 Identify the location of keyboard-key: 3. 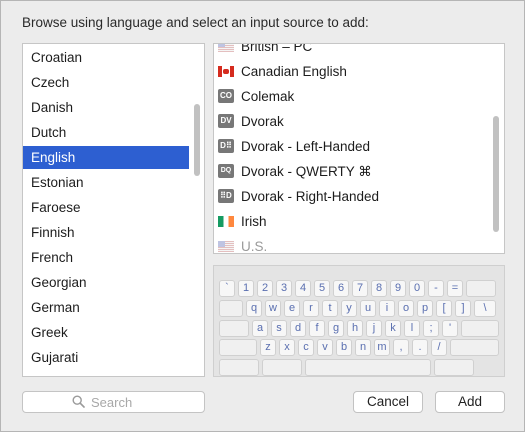
(284, 288).